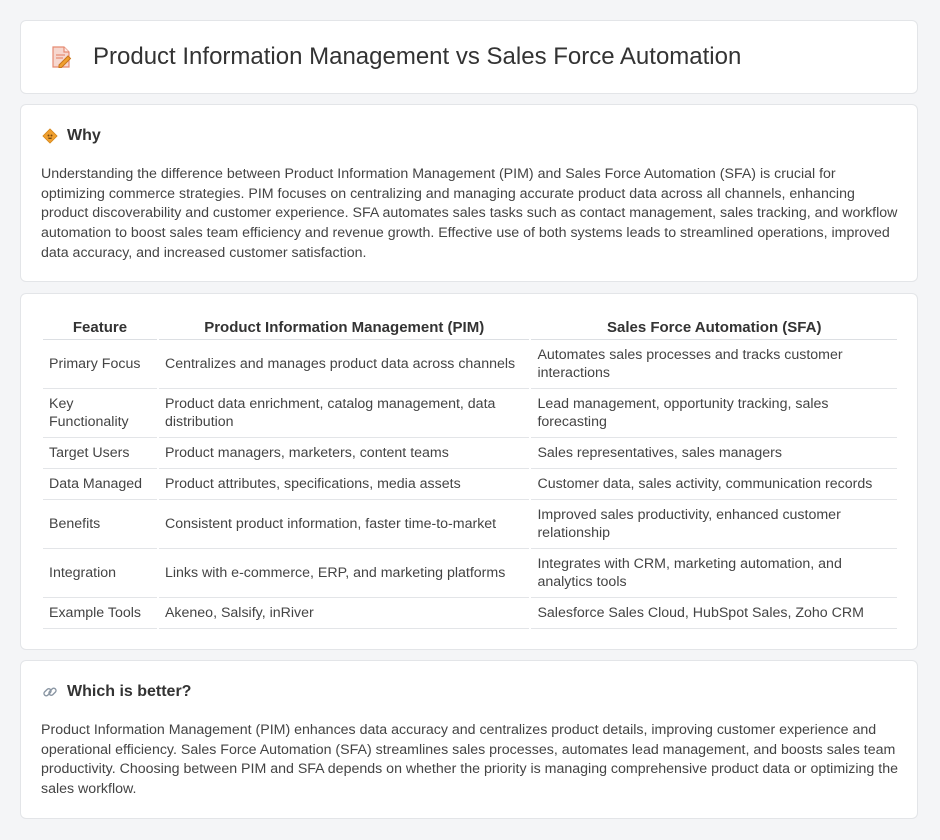  What do you see at coordinates (50, 136) in the screenshot?
I see `diamond-sign-icon` at bounding box center [50, 136].